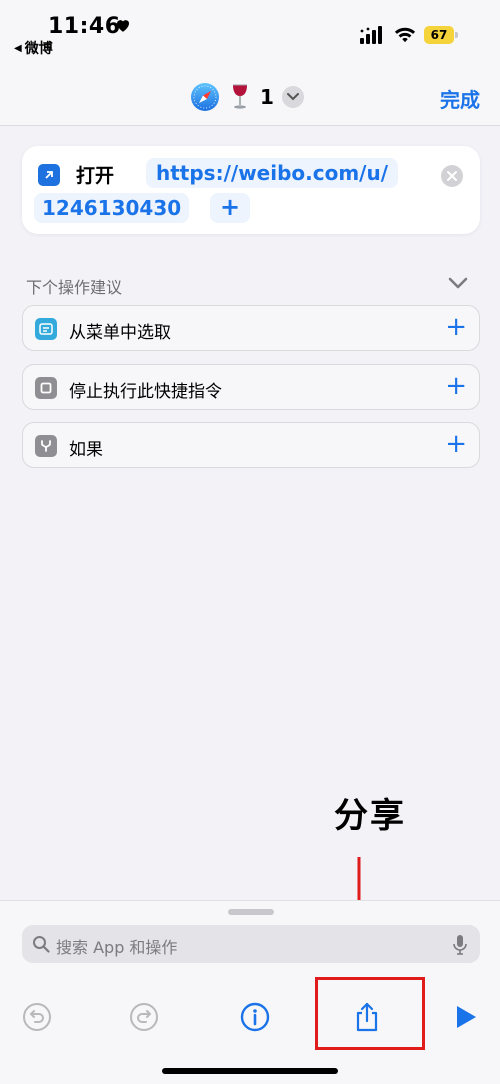 Image resolution: width=500 pixels, height=1084 pixels. I want to click on back-triangle-icon: ◀, so click(18, 48).